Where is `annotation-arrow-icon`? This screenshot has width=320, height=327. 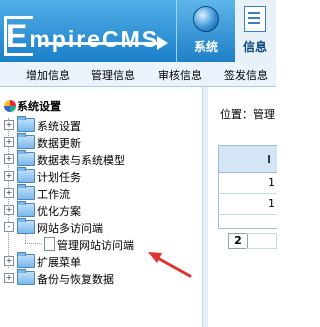
annotation-arrow-icon is located at coordinates (170, 265).